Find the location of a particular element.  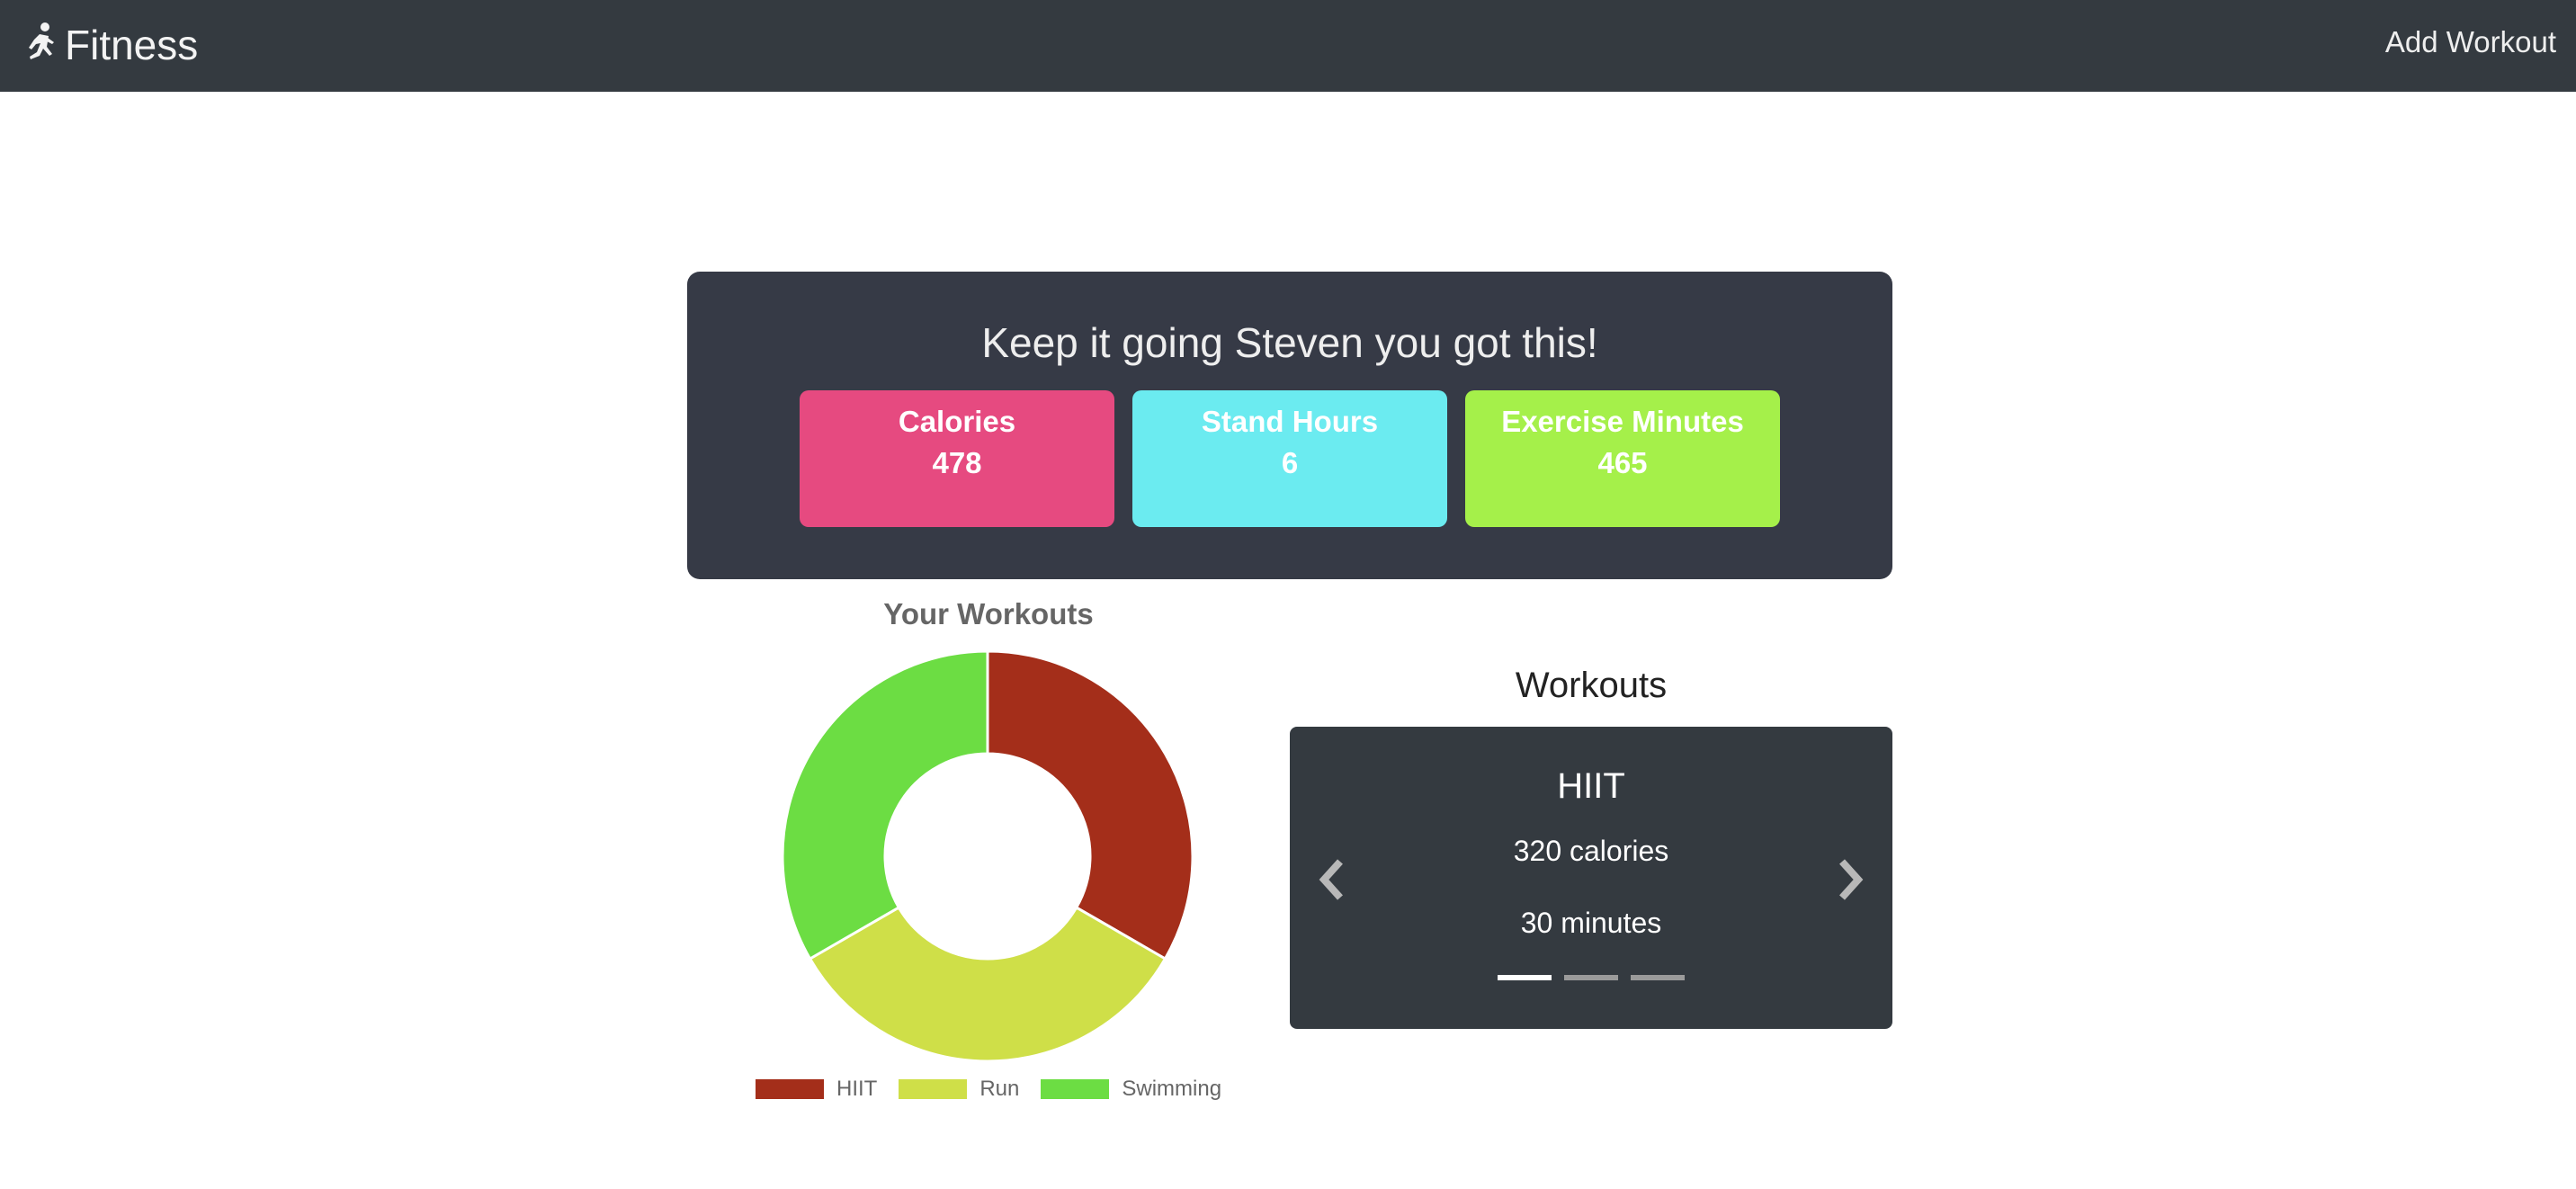

carousel-indicators is located at coordinates (1591, 978).